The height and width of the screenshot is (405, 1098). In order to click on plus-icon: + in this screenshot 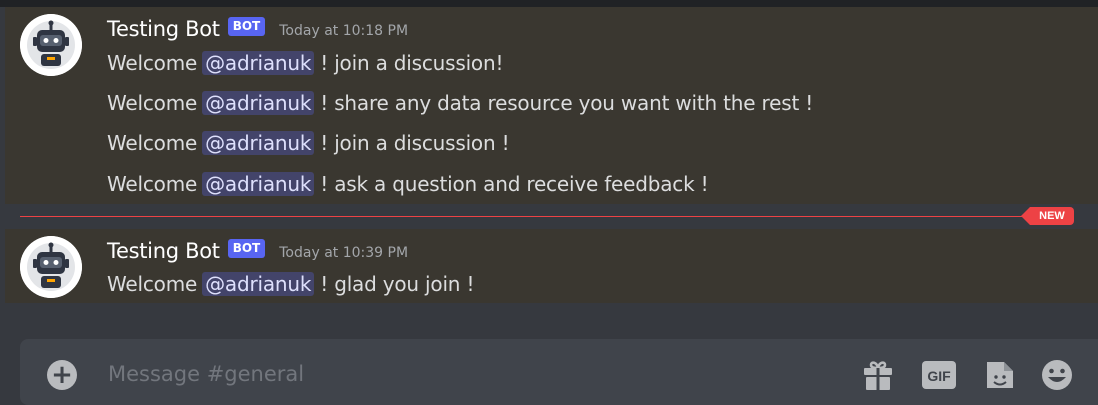, I will do `click(62, 375)`.